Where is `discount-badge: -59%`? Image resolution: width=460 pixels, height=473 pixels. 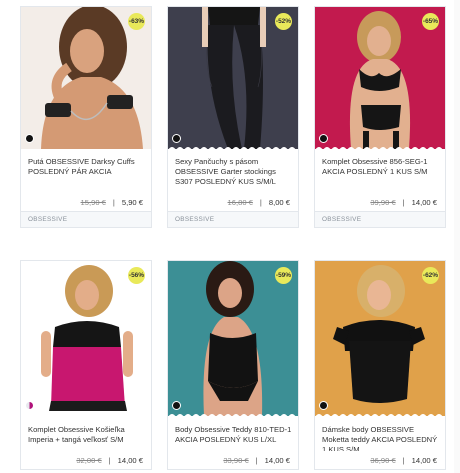
discount-badge: -59% is located at coordinates (283, 275).